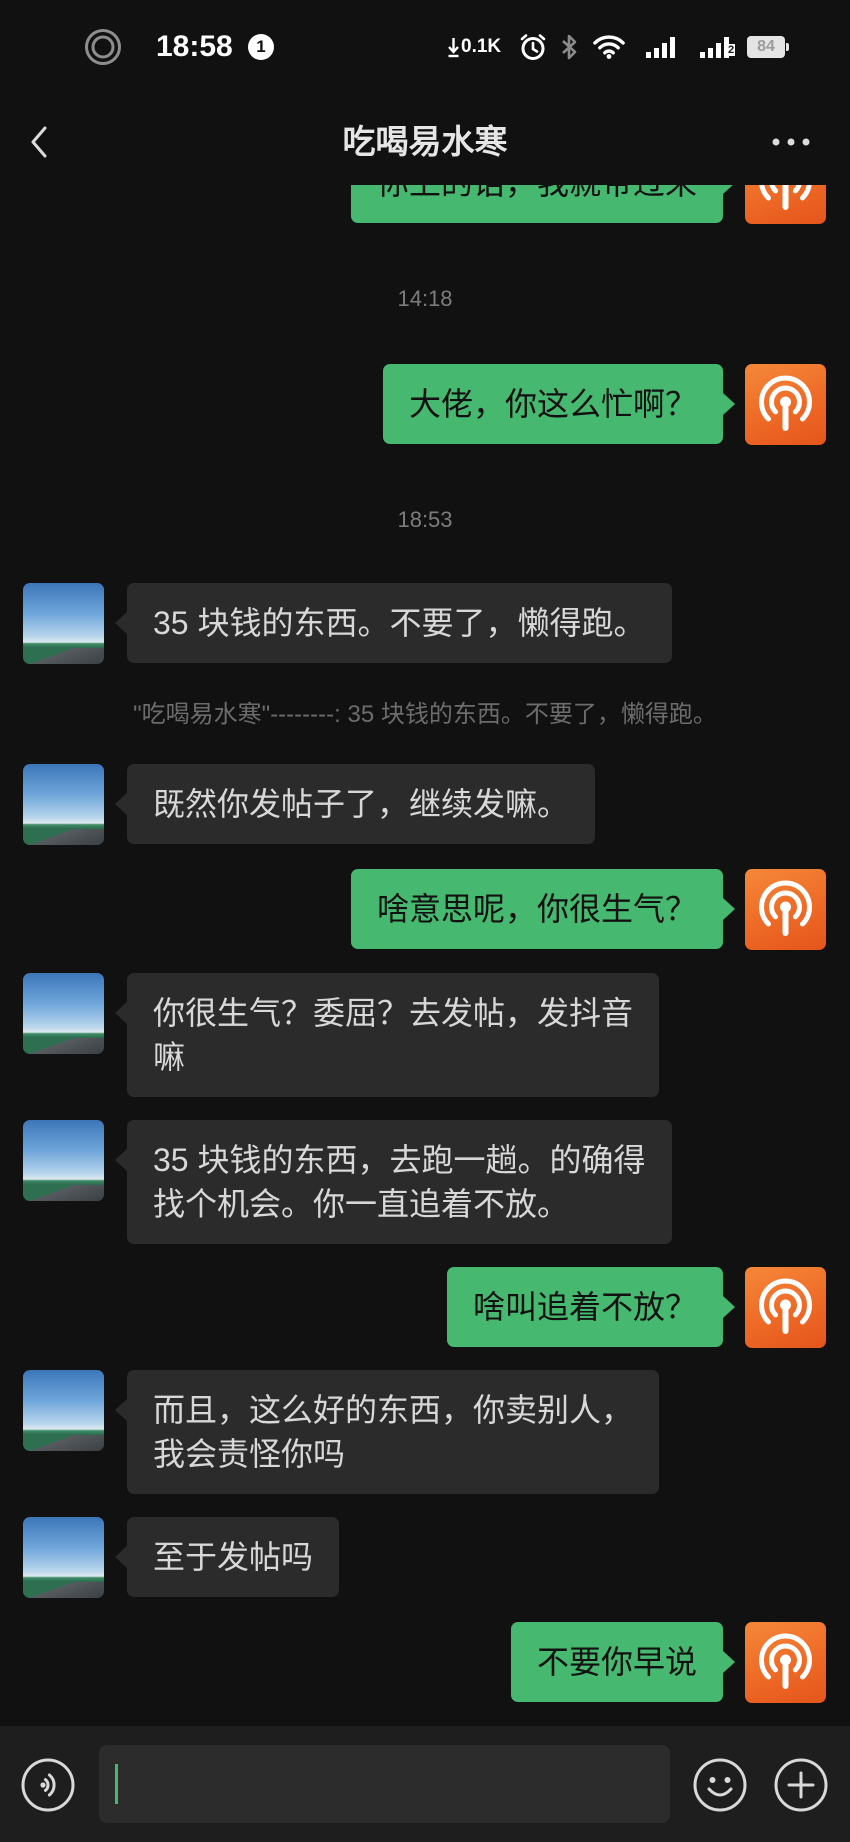 This screenshot has width=850, height=1842. Describe the element at coordinates (103, 47) in the screenshot. I see `record-icon` at that location.